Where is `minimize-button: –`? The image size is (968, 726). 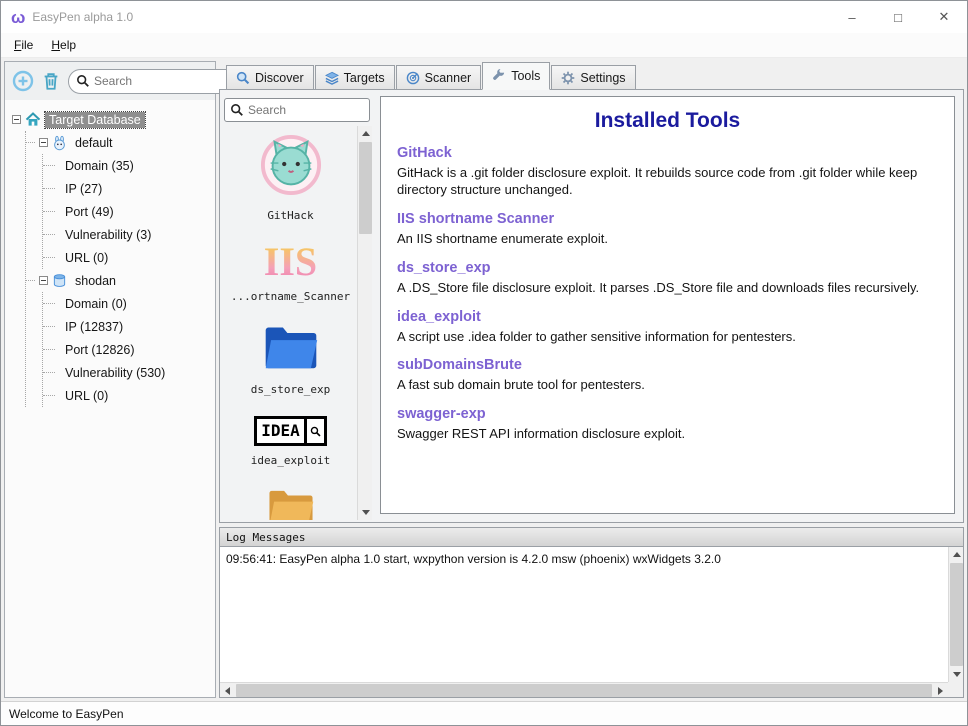
minimize-button: – is located at coordinates (852, 17).